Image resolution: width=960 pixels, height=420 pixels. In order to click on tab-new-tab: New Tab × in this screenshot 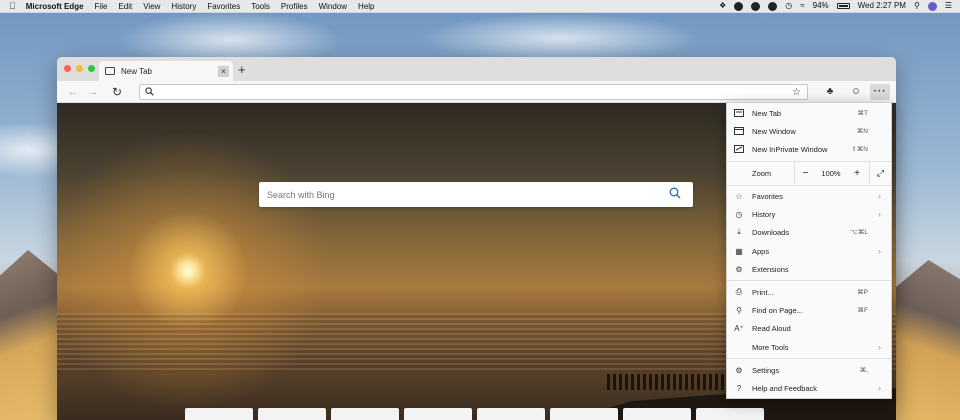, I will do `click(166, 71)`.